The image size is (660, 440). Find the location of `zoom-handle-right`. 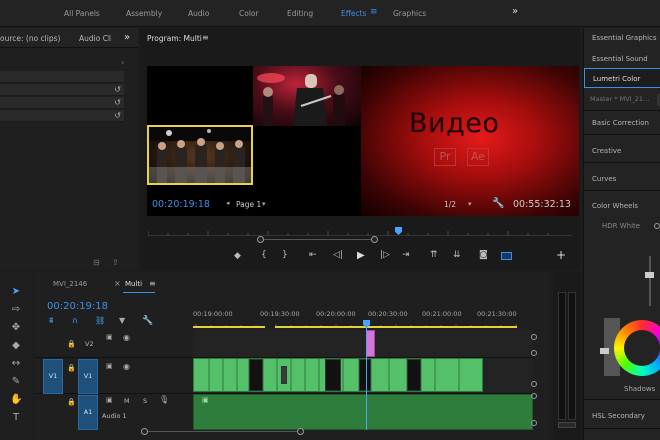

zoom-handle-right is located at coordinates (374, 239).